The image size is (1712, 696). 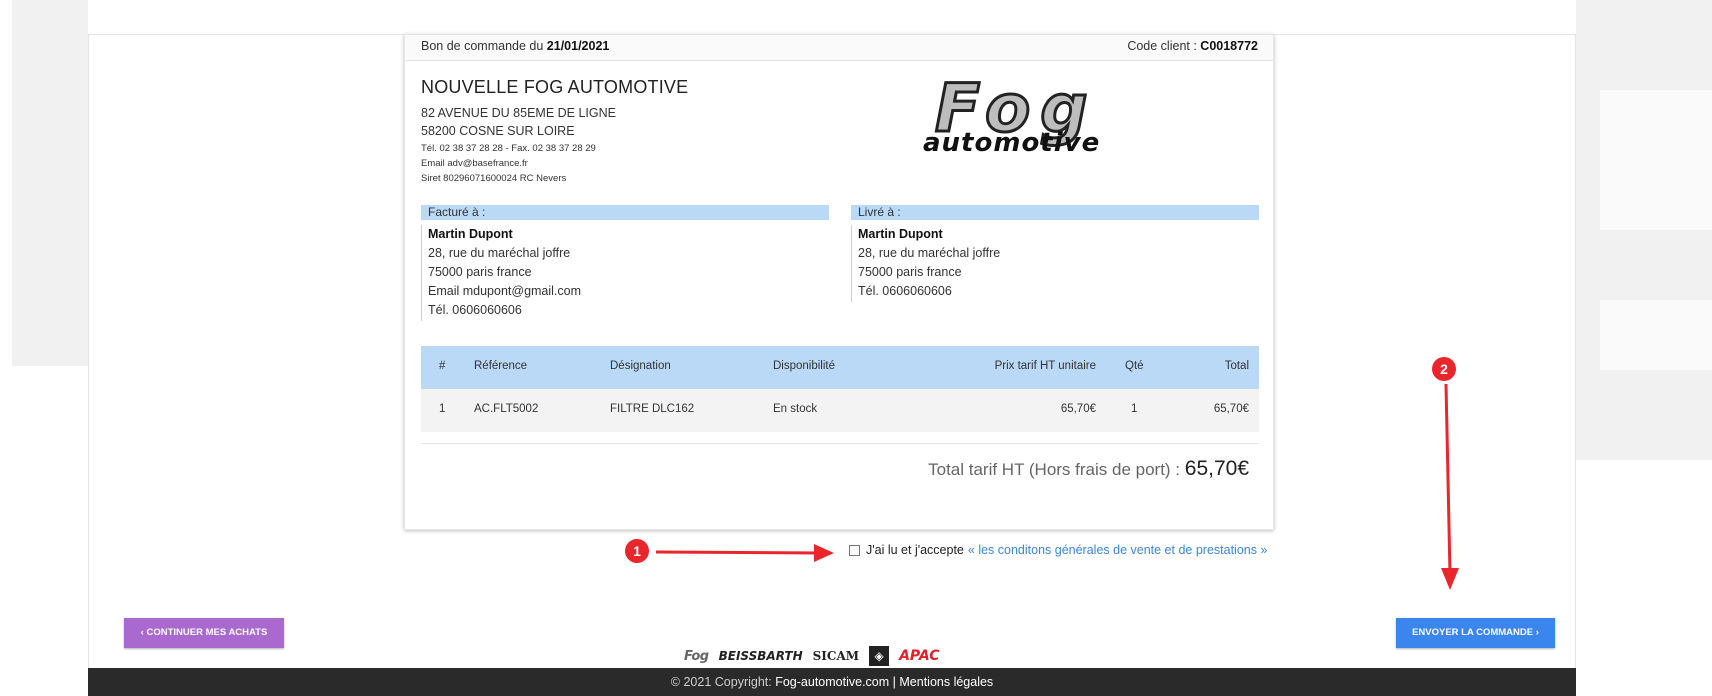 I want to click on brand-apac-logo: APAC, so click(x=919, y=656).